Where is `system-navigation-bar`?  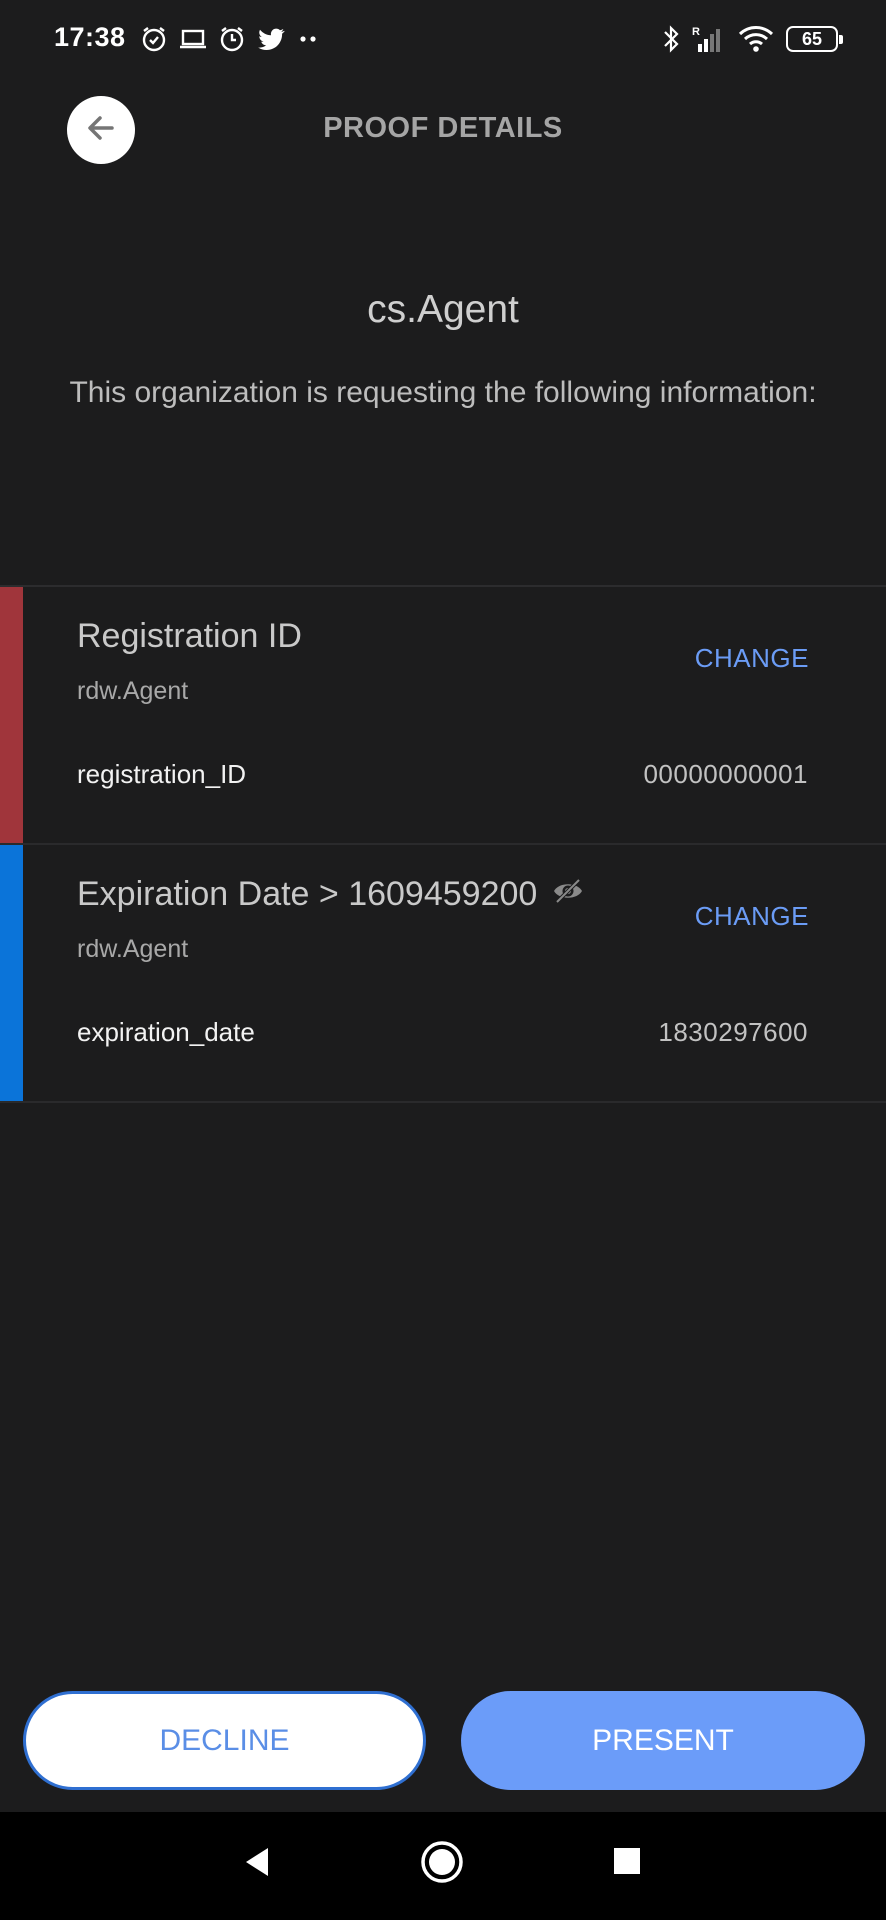
system-navigation-bar is located at coordinates (443, 1866).